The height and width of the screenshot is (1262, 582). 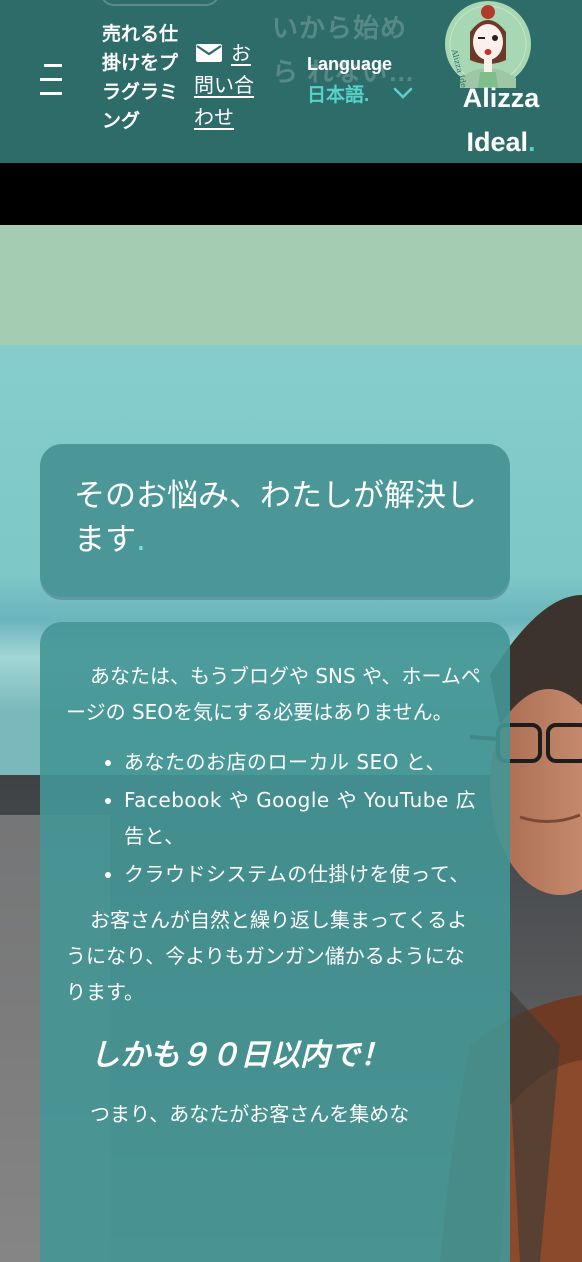 I want to click on logo-avatar: Alizza Ideal, so click(x=488, y=44).